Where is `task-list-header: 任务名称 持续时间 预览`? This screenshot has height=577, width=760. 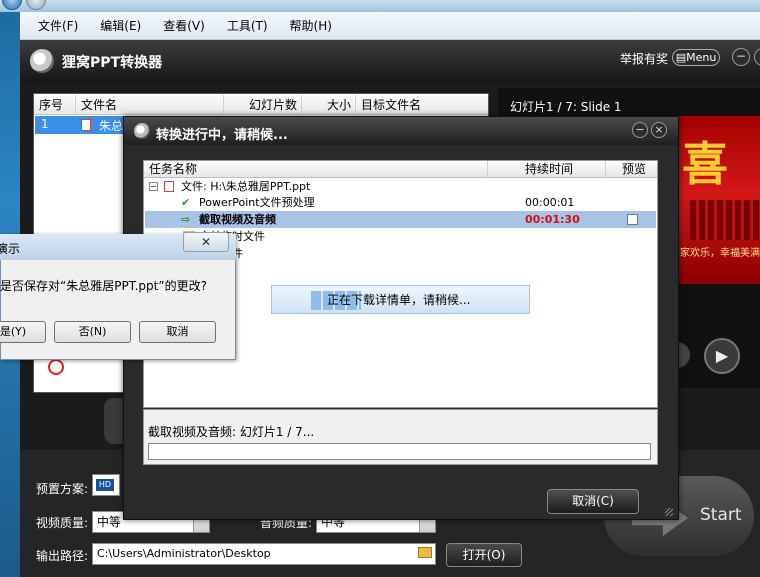 task-list-header: 任务名称 持续时间 预览 is located at coordinates (400, 169).